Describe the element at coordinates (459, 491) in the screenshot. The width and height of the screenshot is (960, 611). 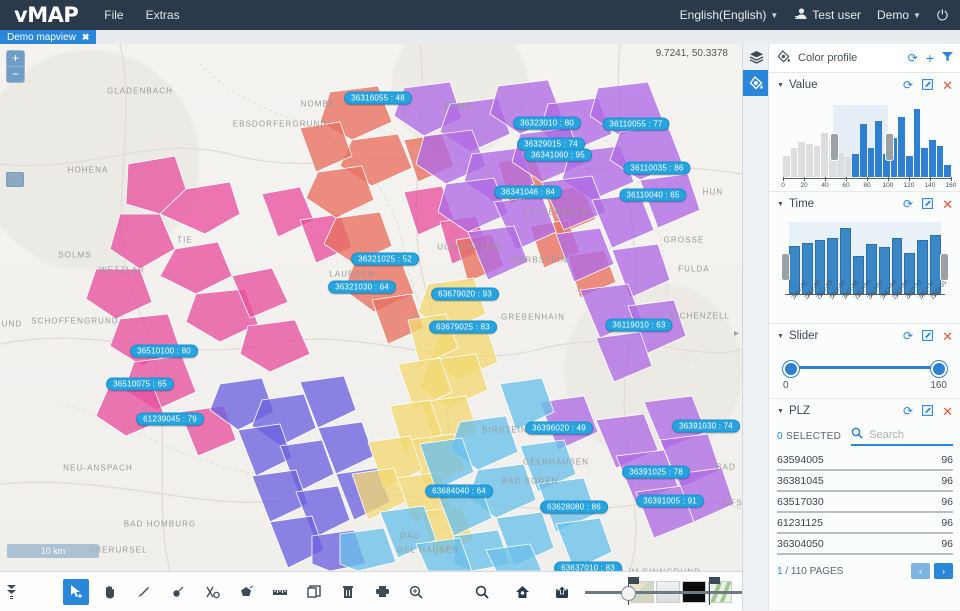
I see `map-feature-label: 63684040 : 64` at that location.